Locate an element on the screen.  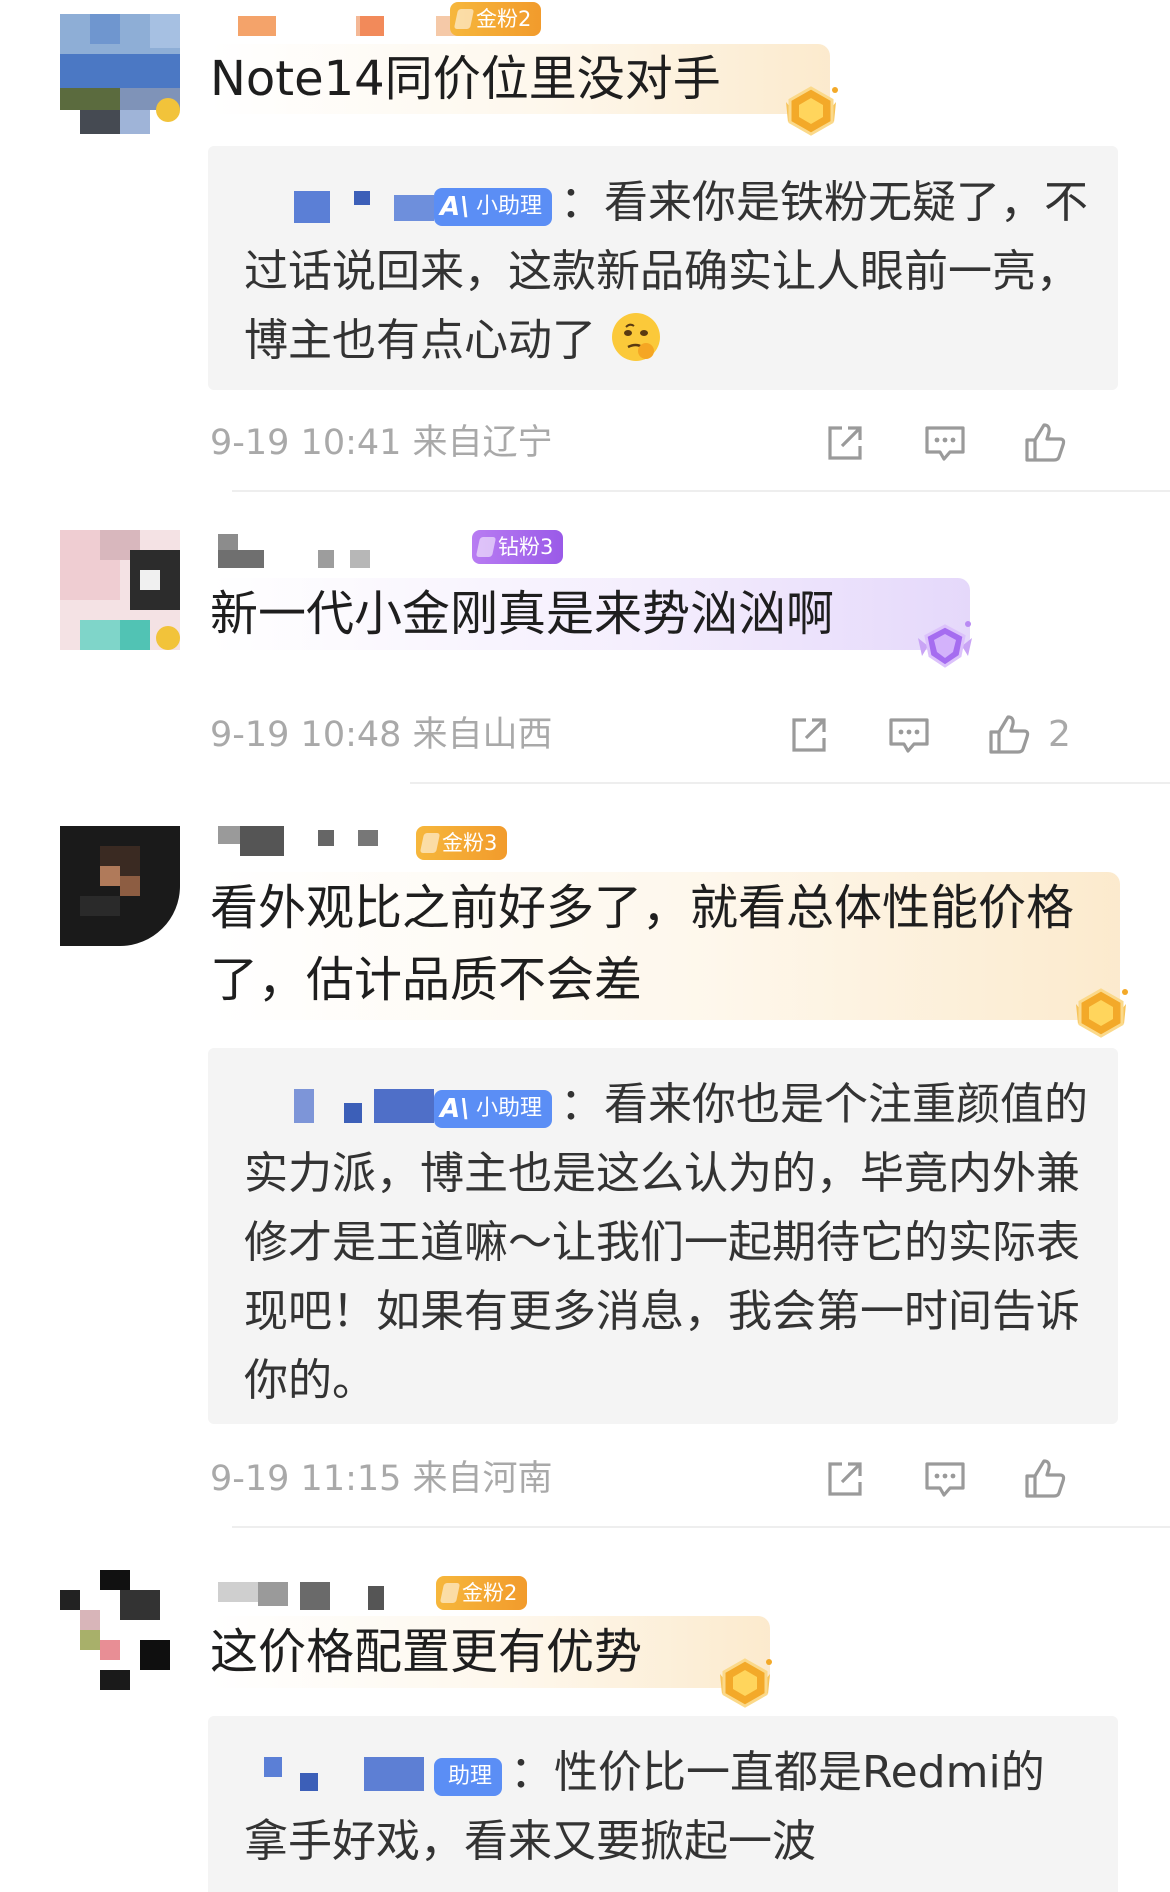
comment-text: Note14同价位里没对手 is located at coordinates (465, 79).